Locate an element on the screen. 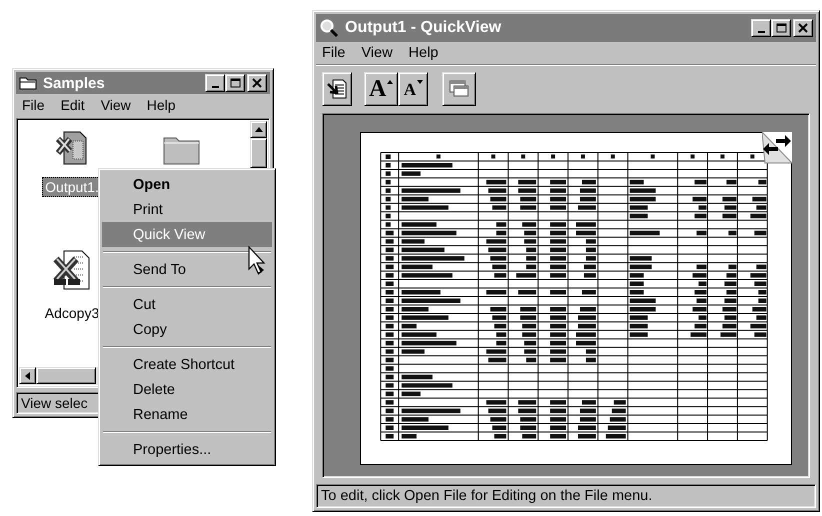 The width and height of the screenshot is (822, 516). menu-item: Copy is located at coordinates (187, 329).